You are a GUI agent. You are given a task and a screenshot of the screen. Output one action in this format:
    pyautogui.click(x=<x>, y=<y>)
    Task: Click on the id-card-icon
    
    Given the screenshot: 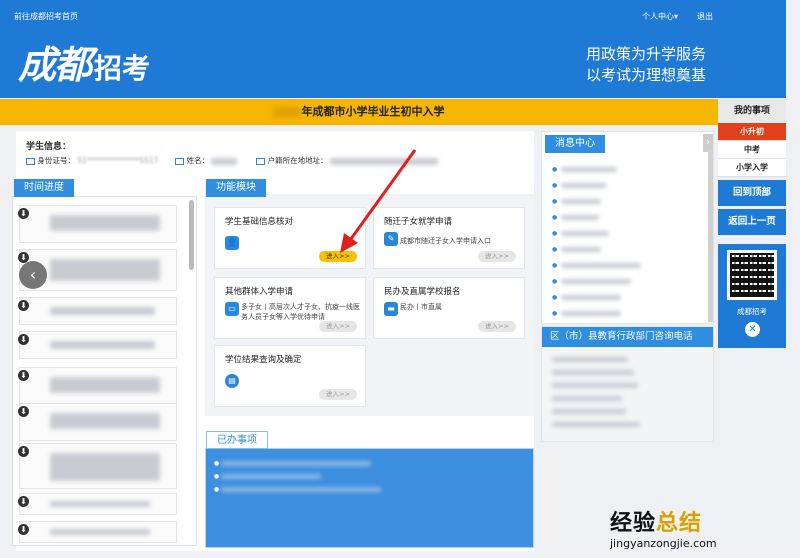 What is the action you would take?
    pyautogui.click(x=30, y=161)
    